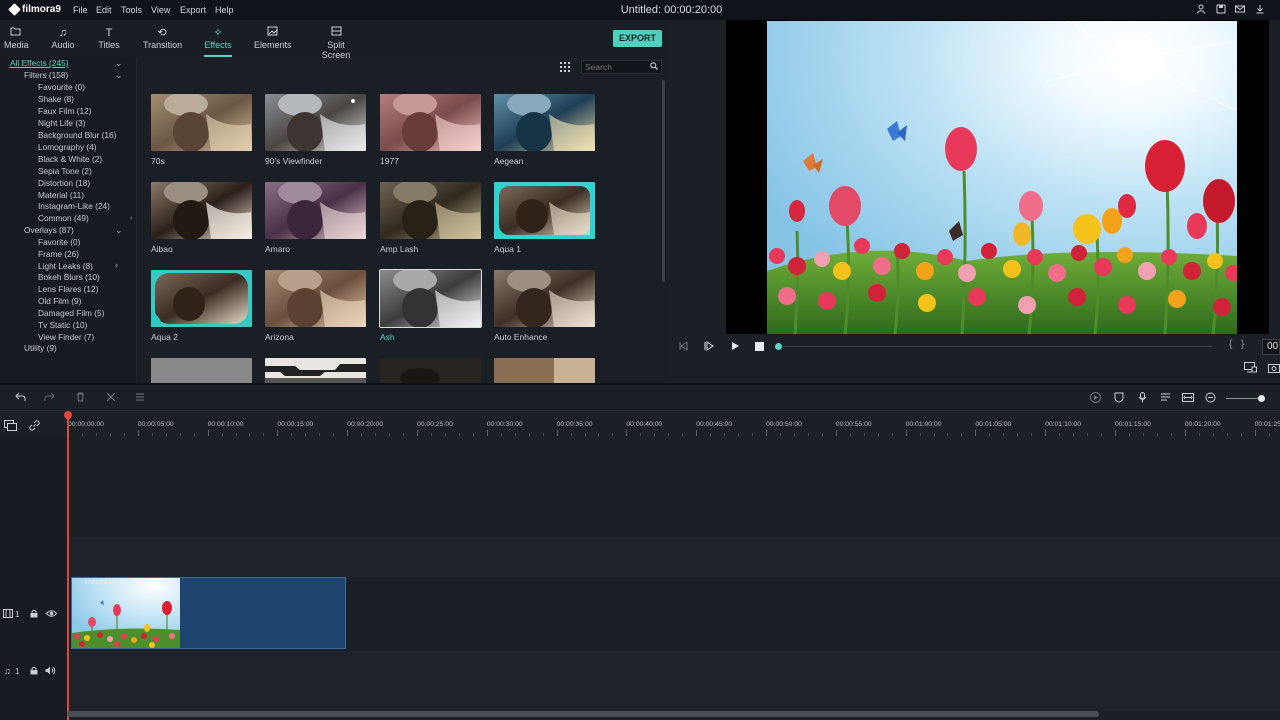 This screenshot has height=720, width=1280. I want to click on account-icon, so click(1200, 9).